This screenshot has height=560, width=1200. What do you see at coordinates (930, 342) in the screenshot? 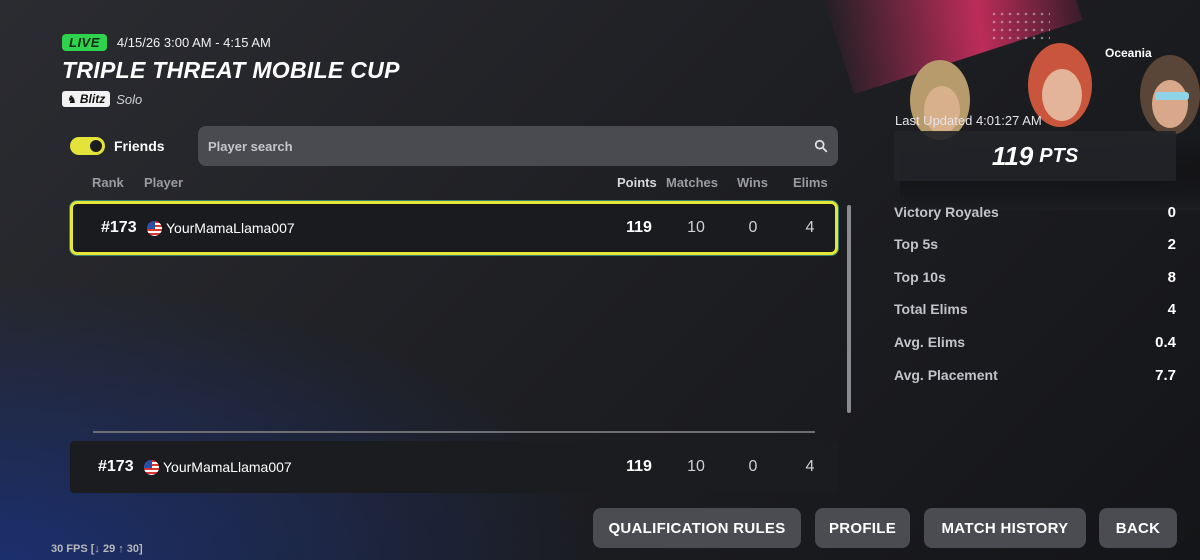
I see `stat-label: Avg. Elims` at bounding box center [930, 342].